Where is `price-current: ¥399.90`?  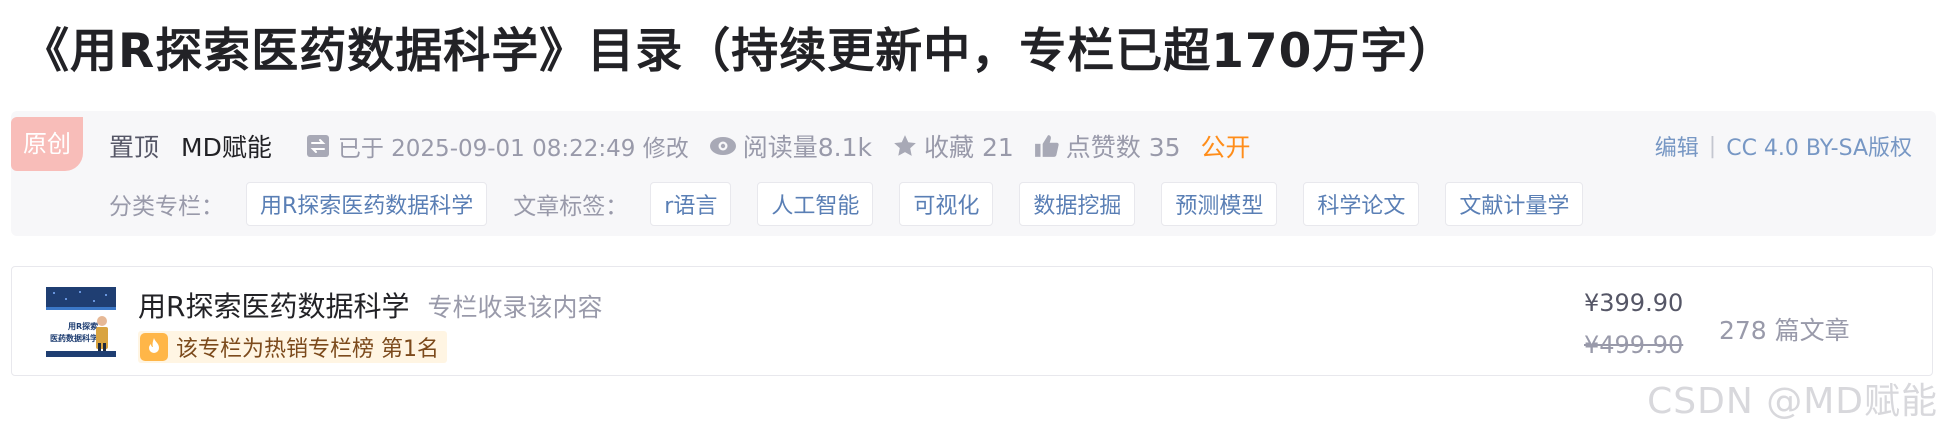
price-current: ¥399.90 is located at coordinates (1634, 303).